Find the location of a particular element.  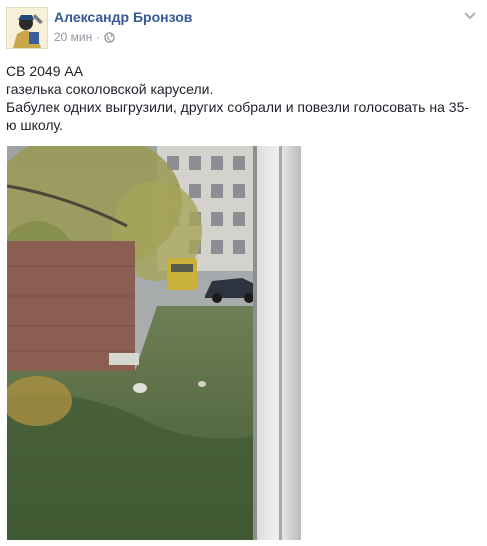

post-meta: 20 мин · is located at coordinates (84, 37).